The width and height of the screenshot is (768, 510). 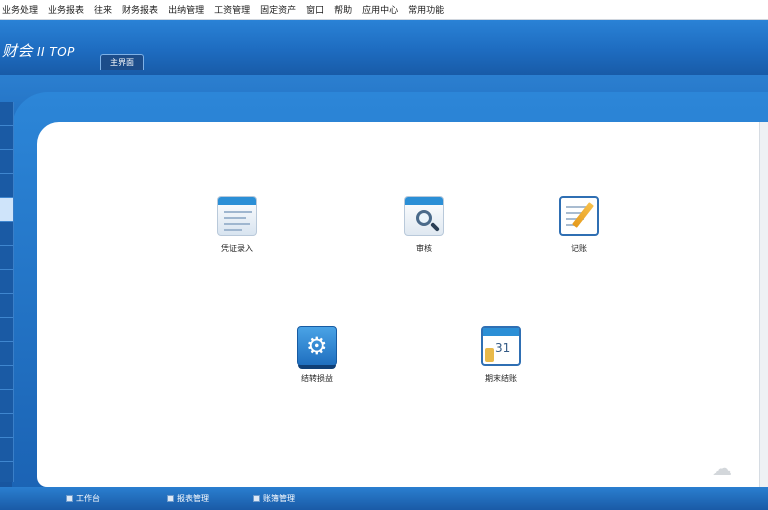 What do you see at coordinates (579, 216) in the screenshot?
I see `notepad-pen-icon` at bounding box center [579, 216].